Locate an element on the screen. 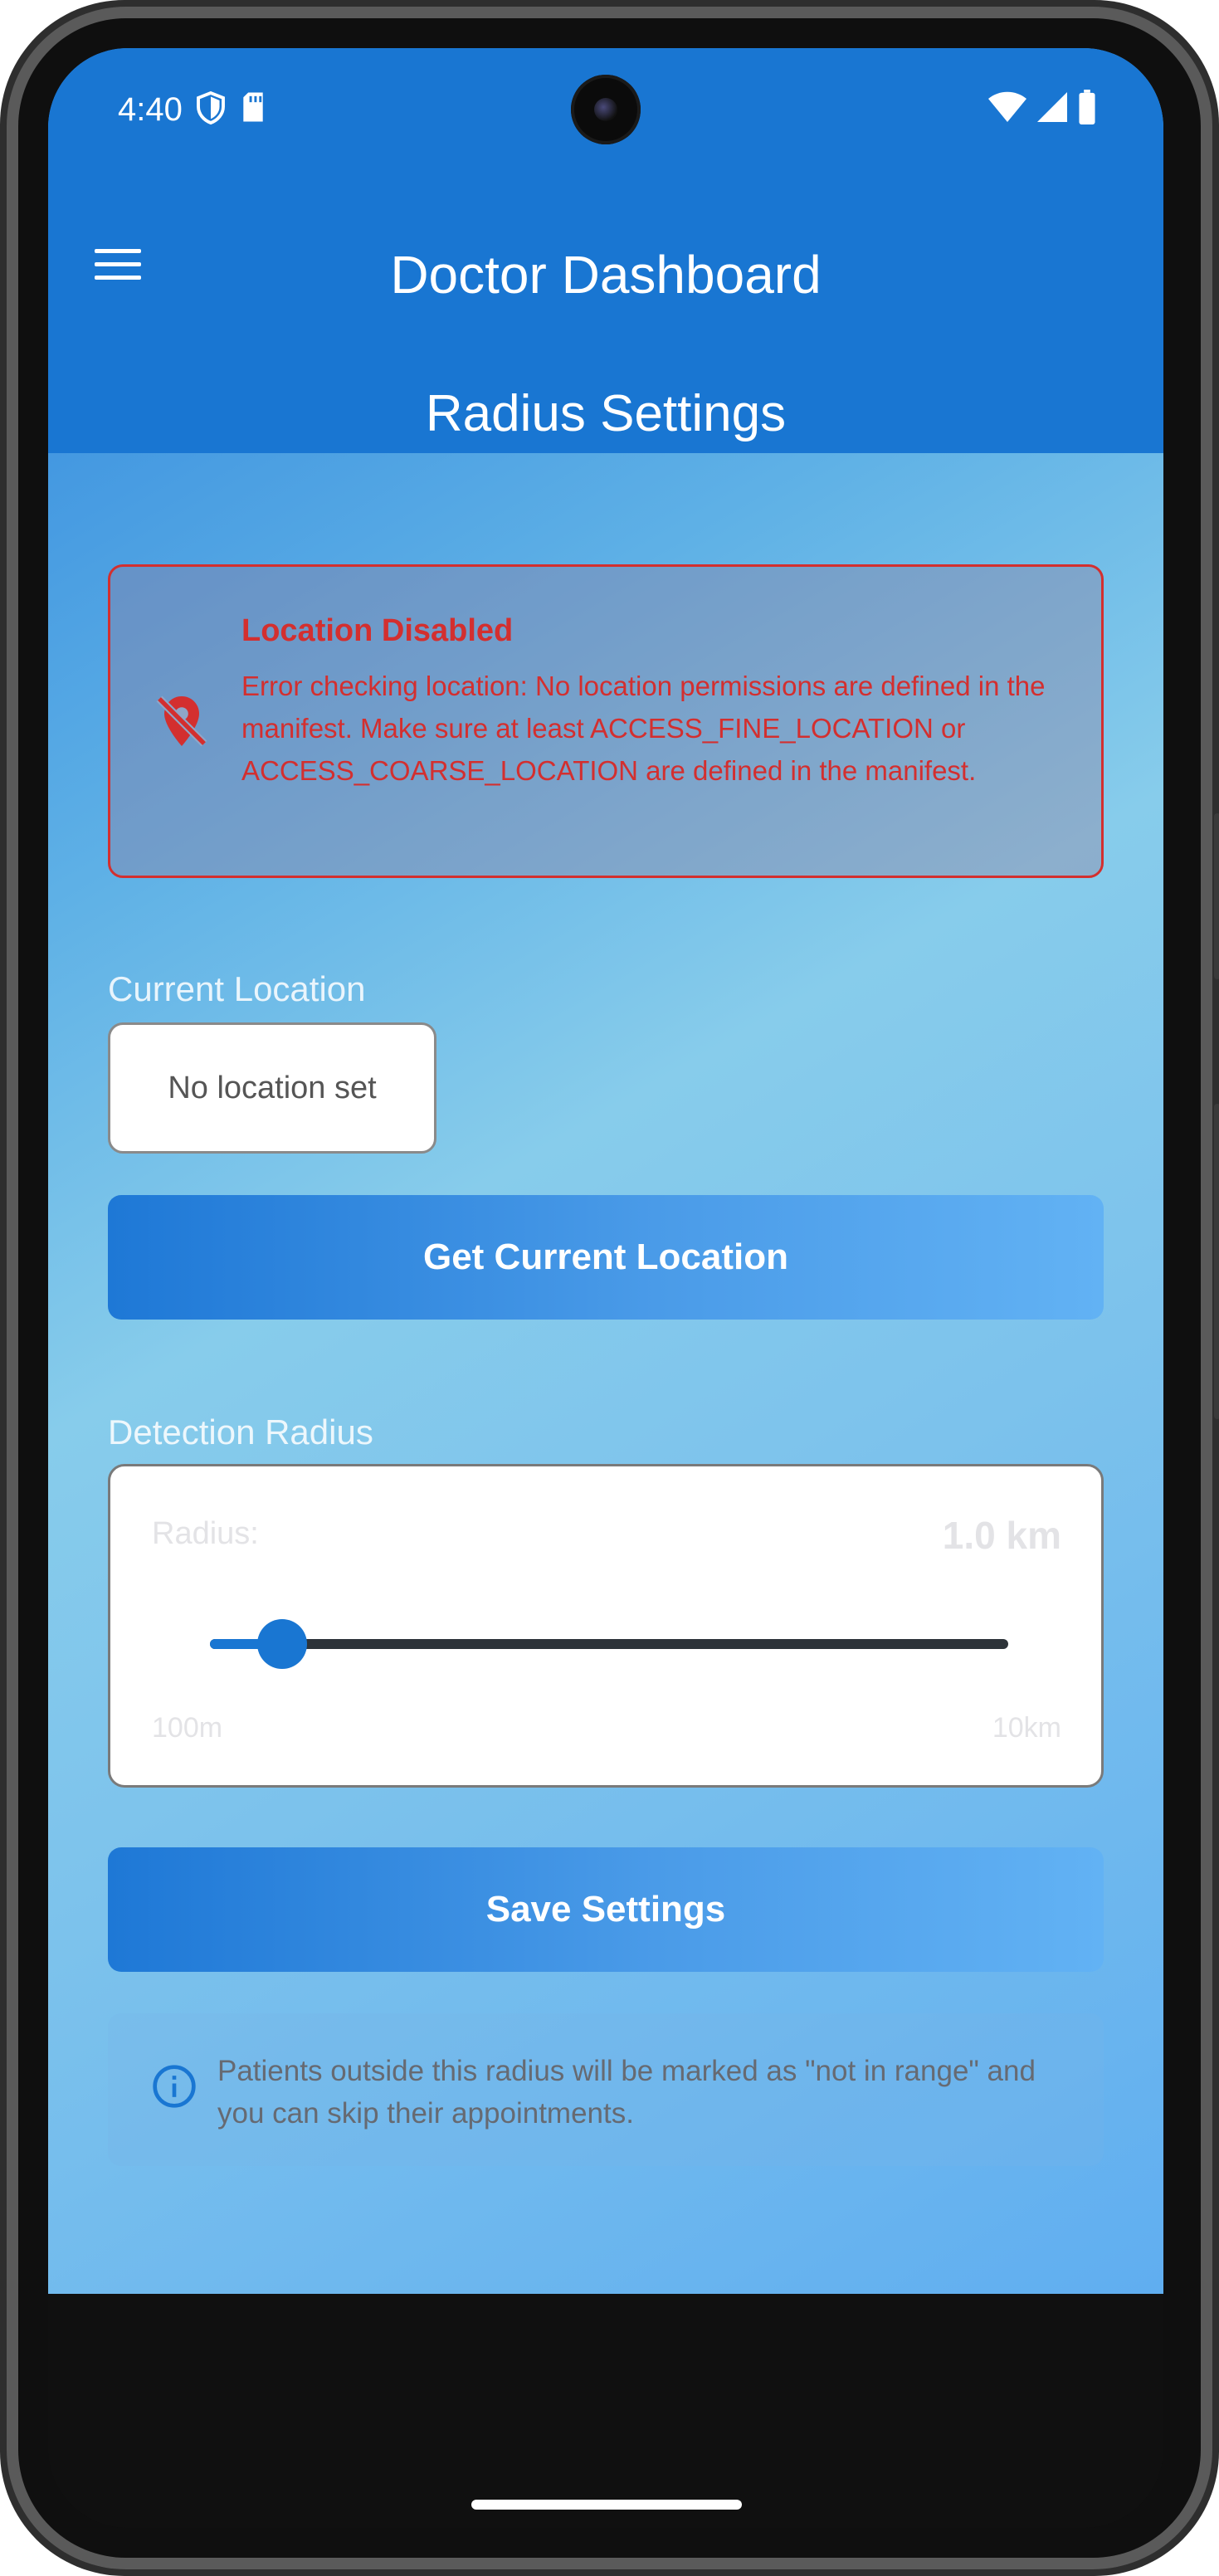 This screenshot has height=2576, width=1219. status-time: 4:40 is located at coordinates (151, 109).